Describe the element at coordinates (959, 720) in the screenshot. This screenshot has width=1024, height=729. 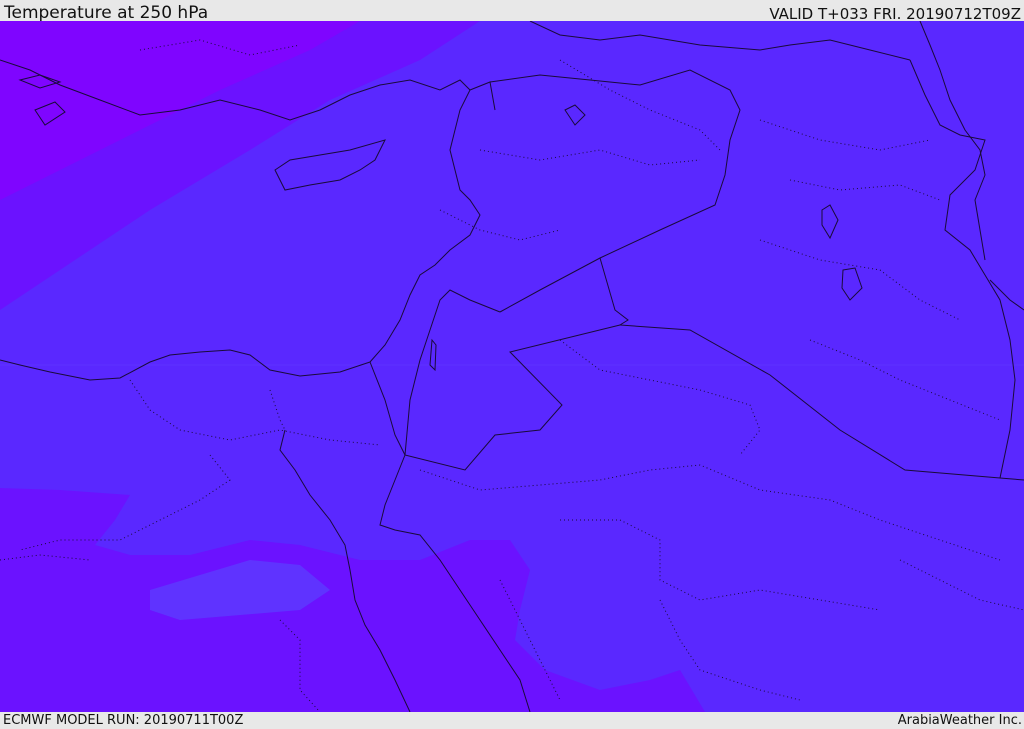
I see `credit-label: ArabiaWeather Inc.` at that location.